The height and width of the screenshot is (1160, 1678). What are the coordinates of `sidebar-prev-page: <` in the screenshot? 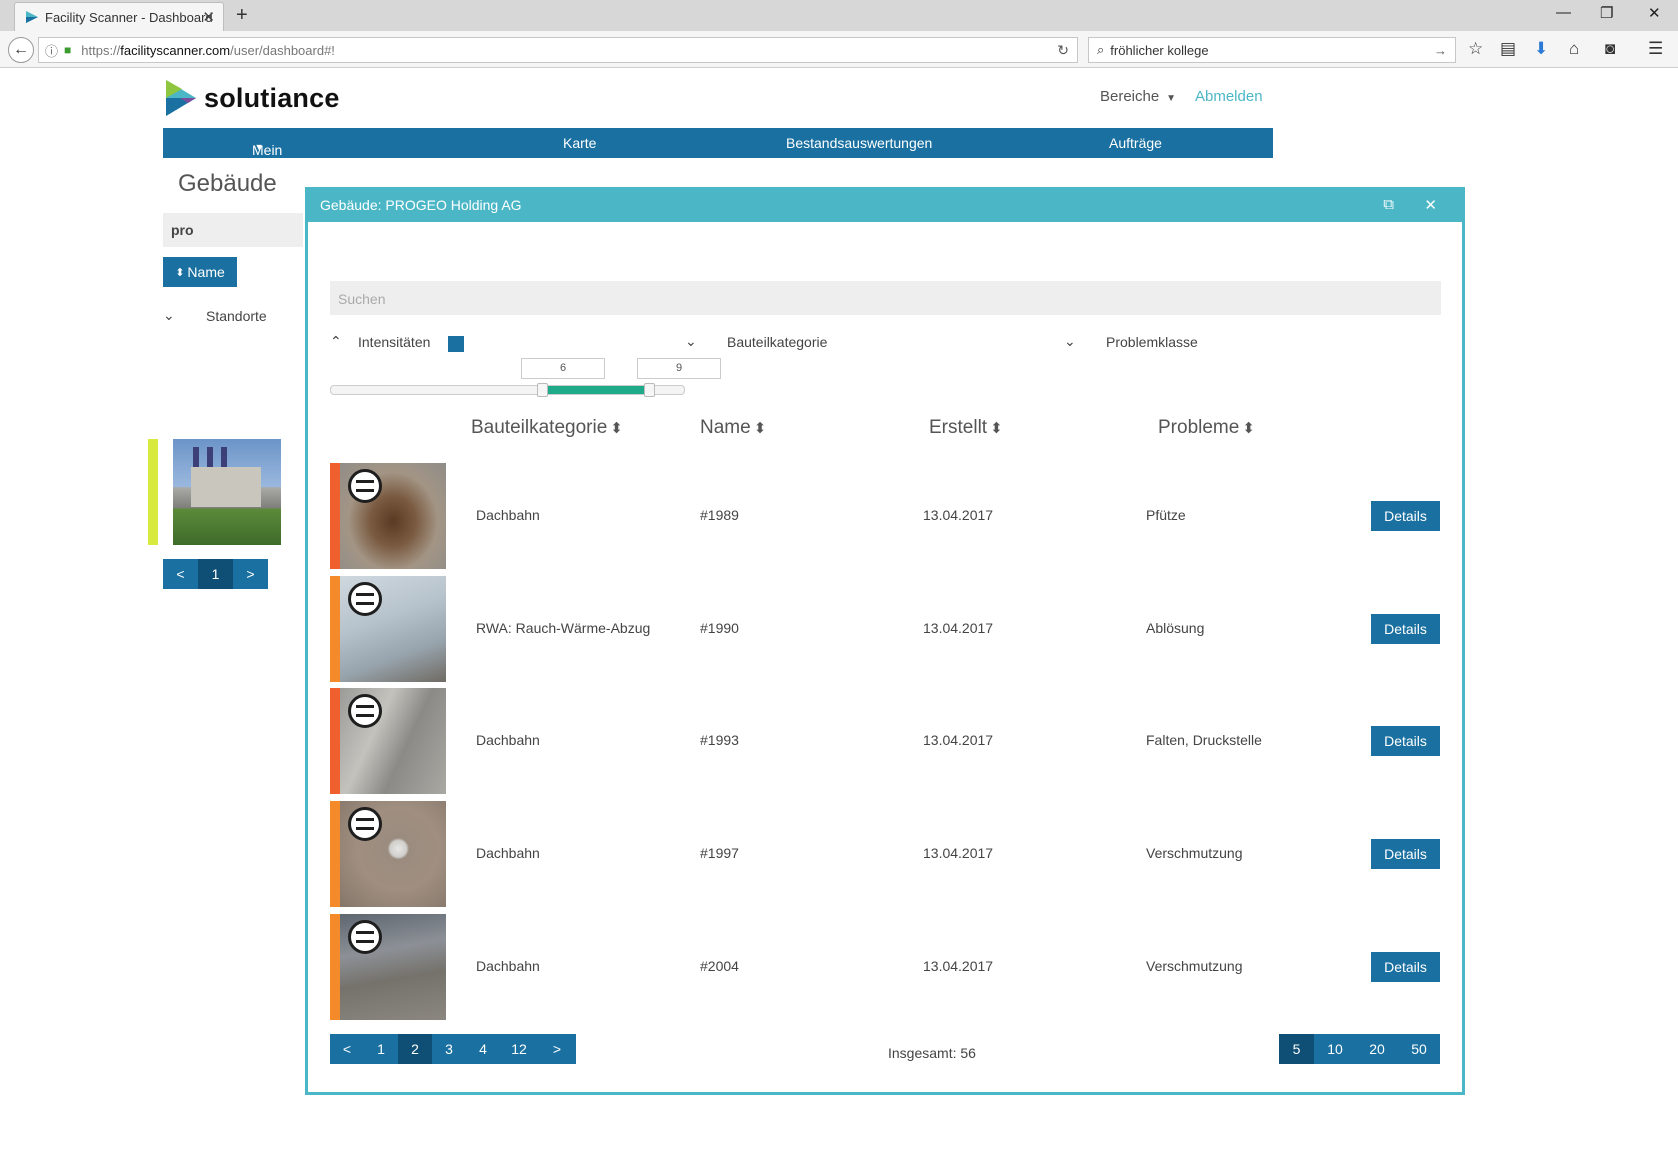 It's located at (180, 574).